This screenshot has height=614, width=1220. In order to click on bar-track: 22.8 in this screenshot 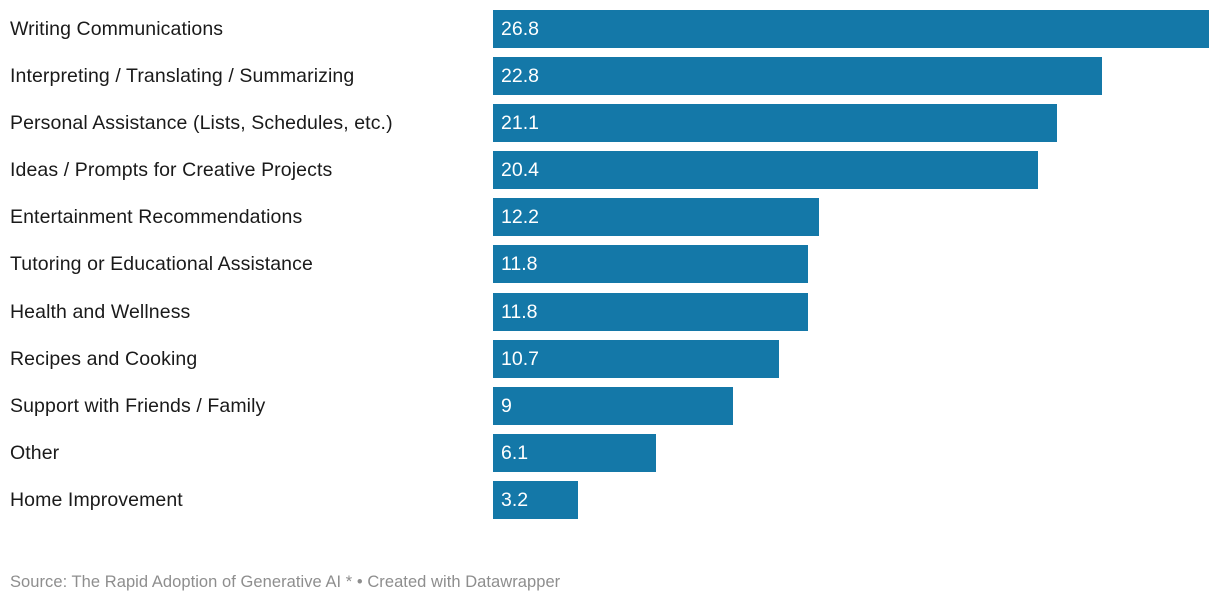, I will do `click(856, 76)`.